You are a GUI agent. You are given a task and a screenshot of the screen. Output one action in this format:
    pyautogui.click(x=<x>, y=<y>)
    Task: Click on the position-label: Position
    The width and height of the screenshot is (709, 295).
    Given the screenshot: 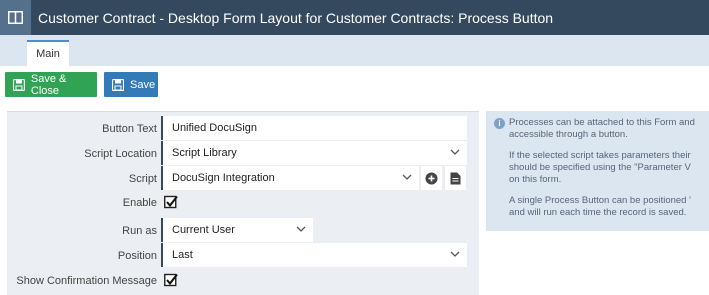 What is the action you would take?
    pyautogui.click(x=137, y=256)
    